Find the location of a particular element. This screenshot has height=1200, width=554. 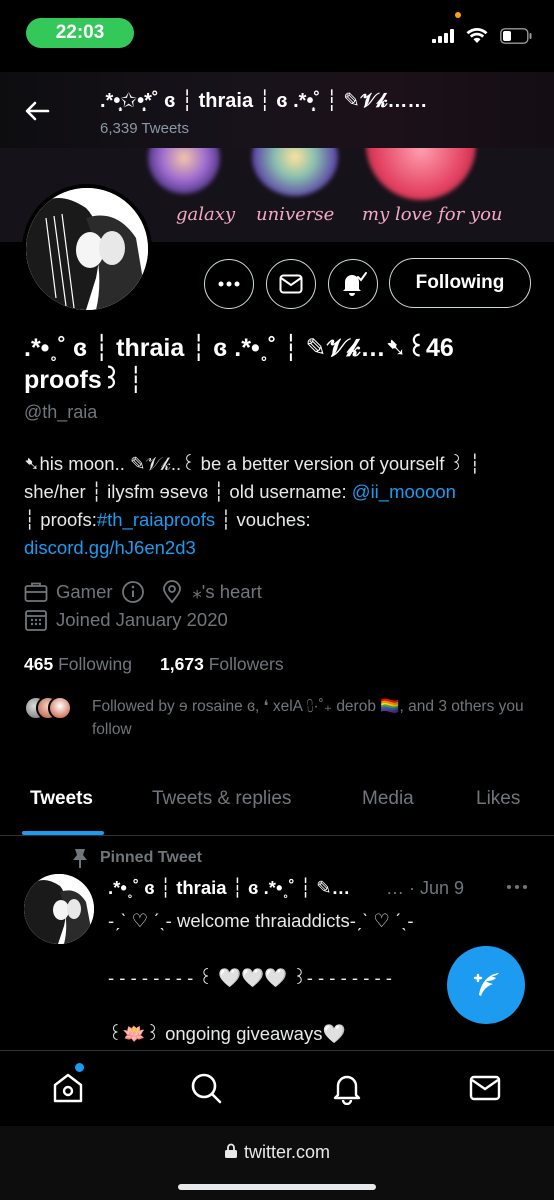

more-icon is located at coordinates (229, 284).